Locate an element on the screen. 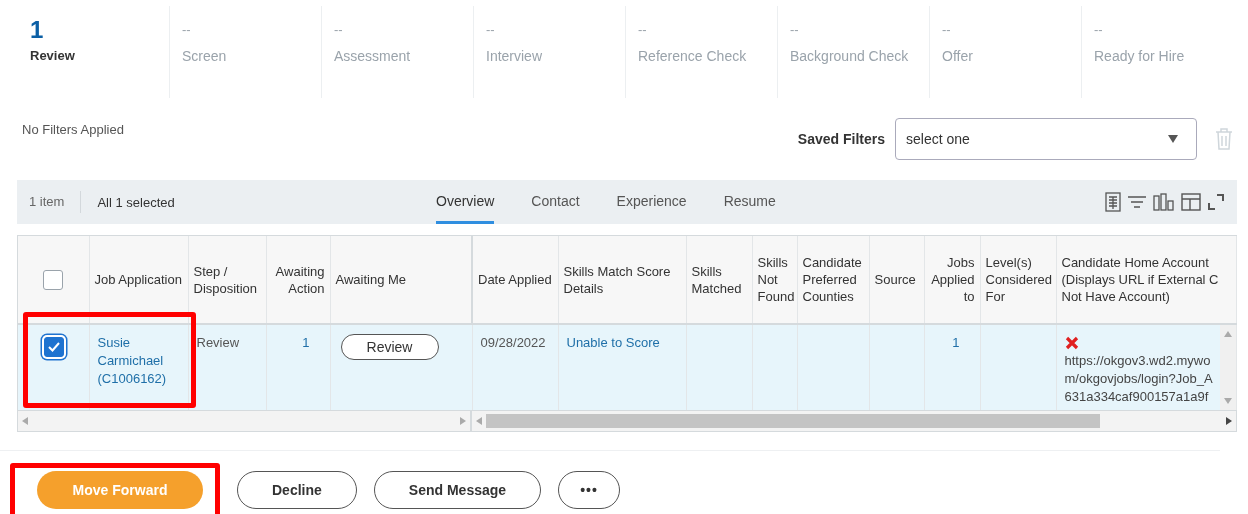  stage-tab: Review is located at coordinates (52, 55).